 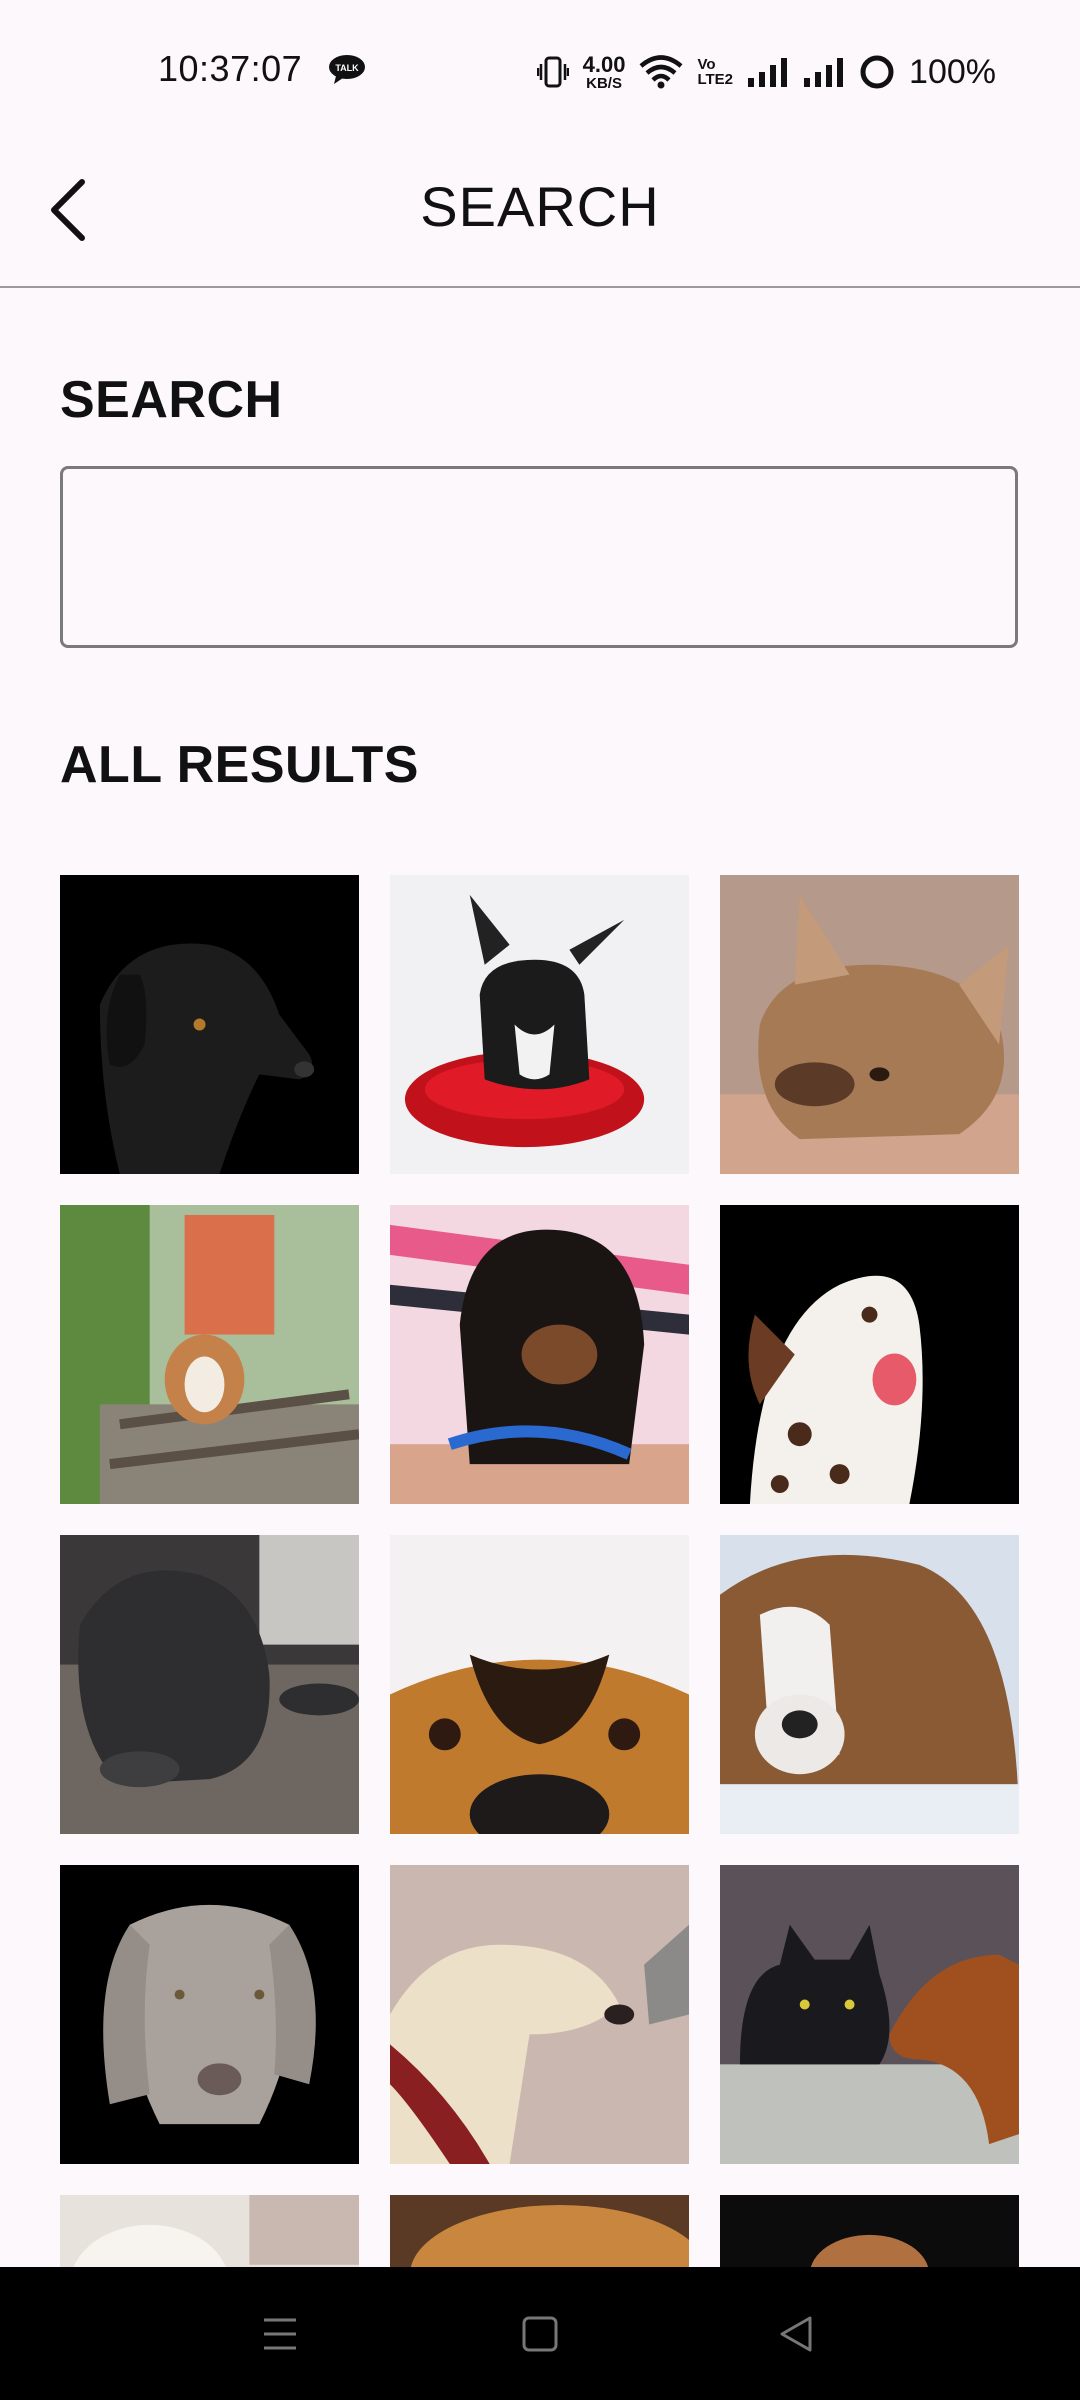 I want to click on network-speed-value: 4.00, so click(x=604, y=64).